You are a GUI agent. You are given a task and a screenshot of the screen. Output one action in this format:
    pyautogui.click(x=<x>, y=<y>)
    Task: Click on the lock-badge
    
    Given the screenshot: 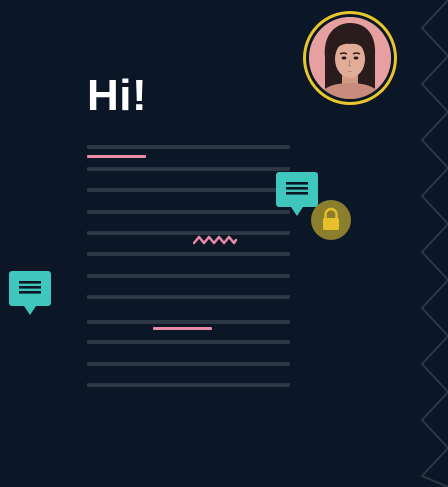 What is the action you would take?
    pyautogui.click(x=331, y=220)
    